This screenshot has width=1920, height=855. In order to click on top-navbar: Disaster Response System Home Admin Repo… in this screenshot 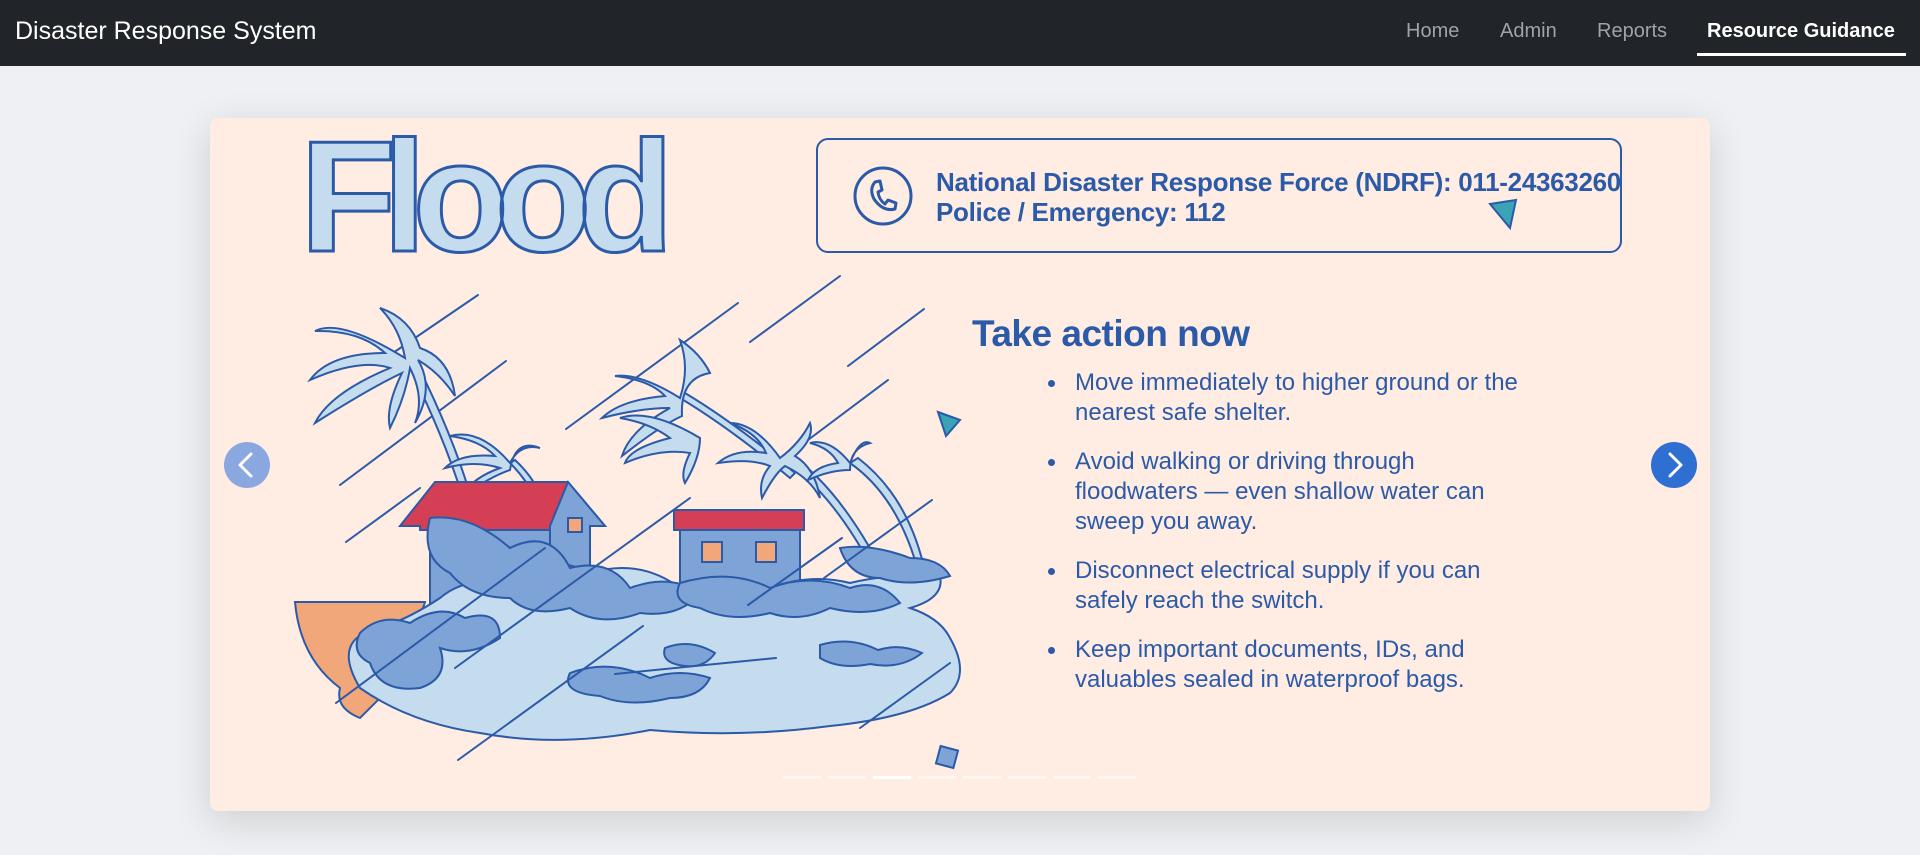, I will do `click(960, 33)`.